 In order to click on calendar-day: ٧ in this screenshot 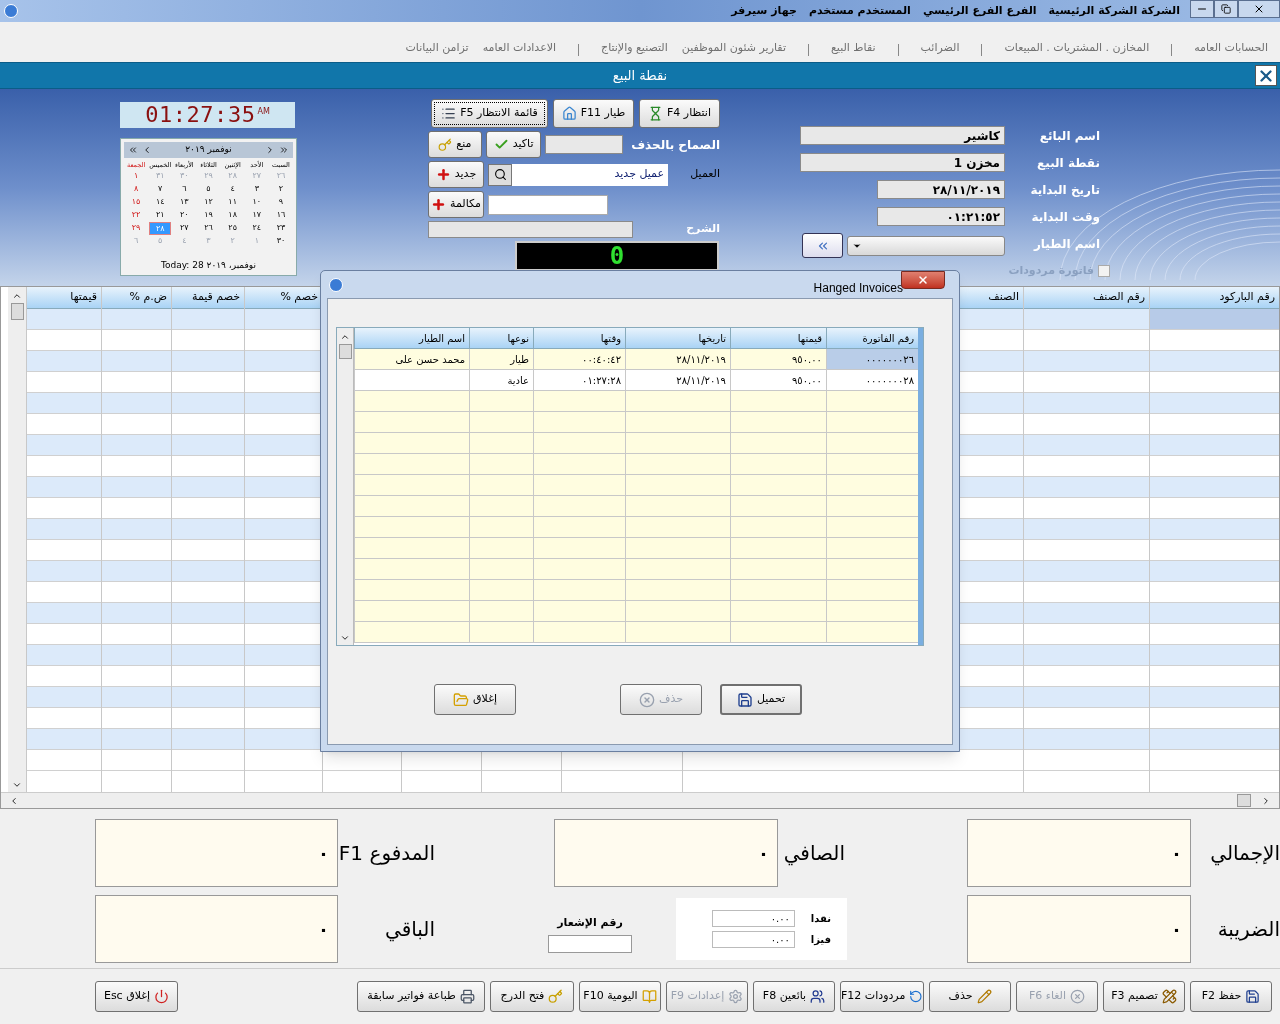, I will do `click(160, 189)`.